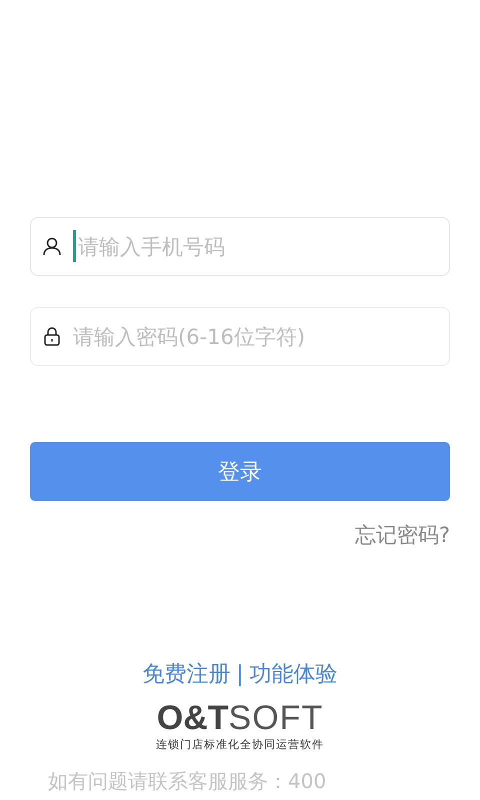  What do you see at coordinates (240, 336) in the screenshot?
I see `input-field: 请输入密码(6-16位字符)` at bounding box center [240, 336].